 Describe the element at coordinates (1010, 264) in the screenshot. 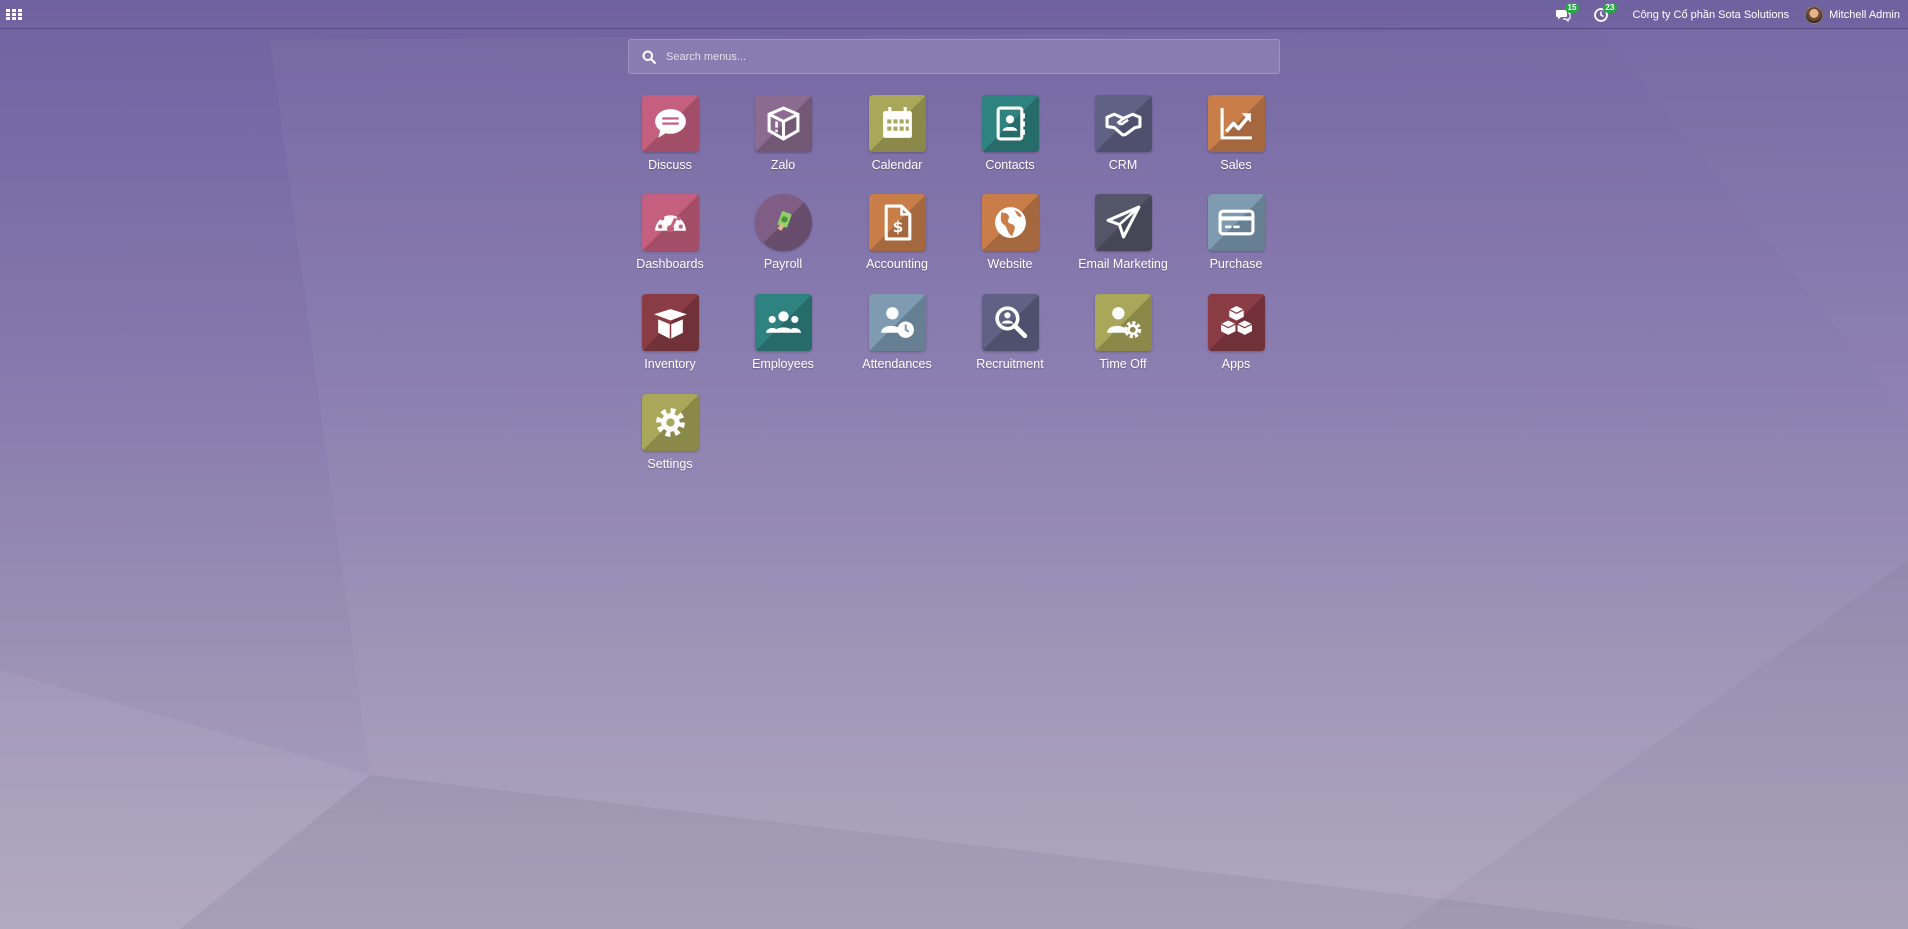

I see `app-label: Website` at that location.